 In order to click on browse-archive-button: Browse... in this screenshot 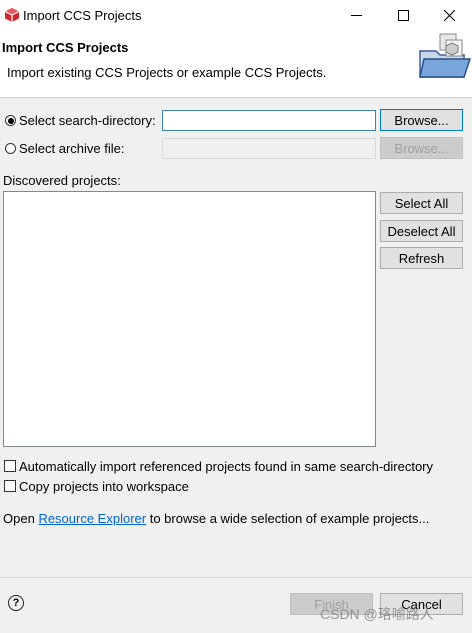, I will do `click(421, 148)`.